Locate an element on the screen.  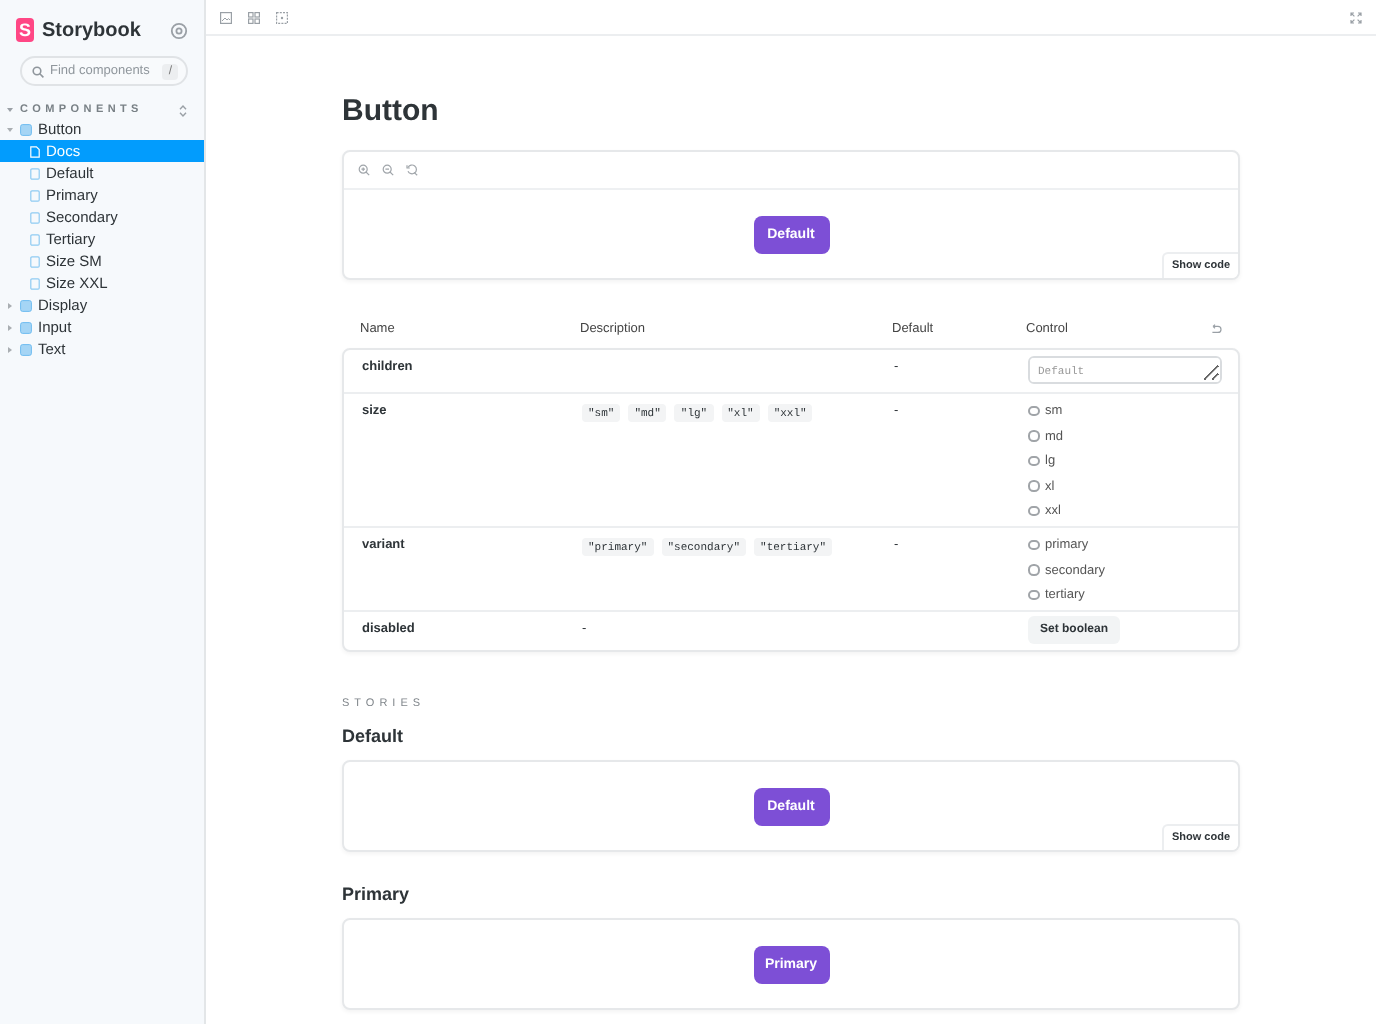
fullscreen-icon is located at coordinates (1356, 17).